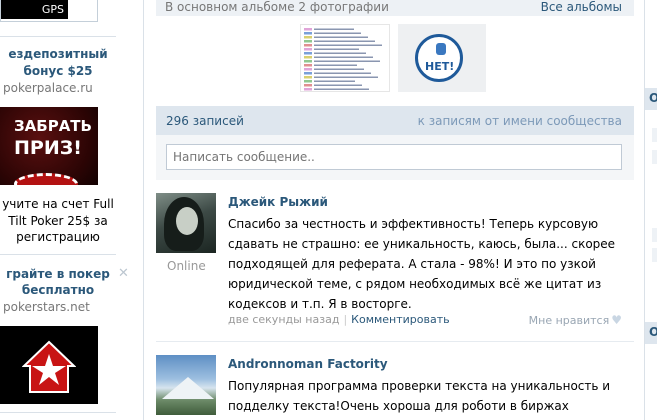 The width and height of the screenshot is (657, 420). I want to click on online-status: Online, so click(186, 266).